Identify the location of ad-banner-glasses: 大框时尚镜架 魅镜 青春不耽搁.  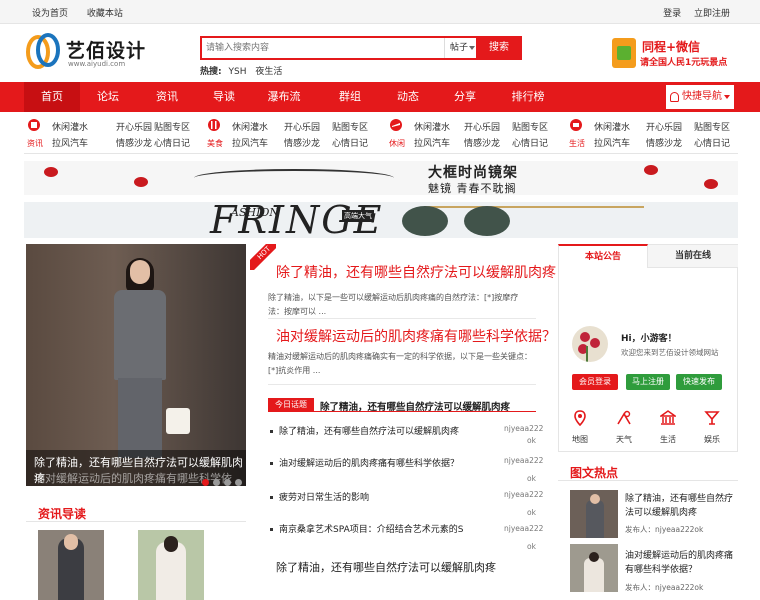
(381, 178).